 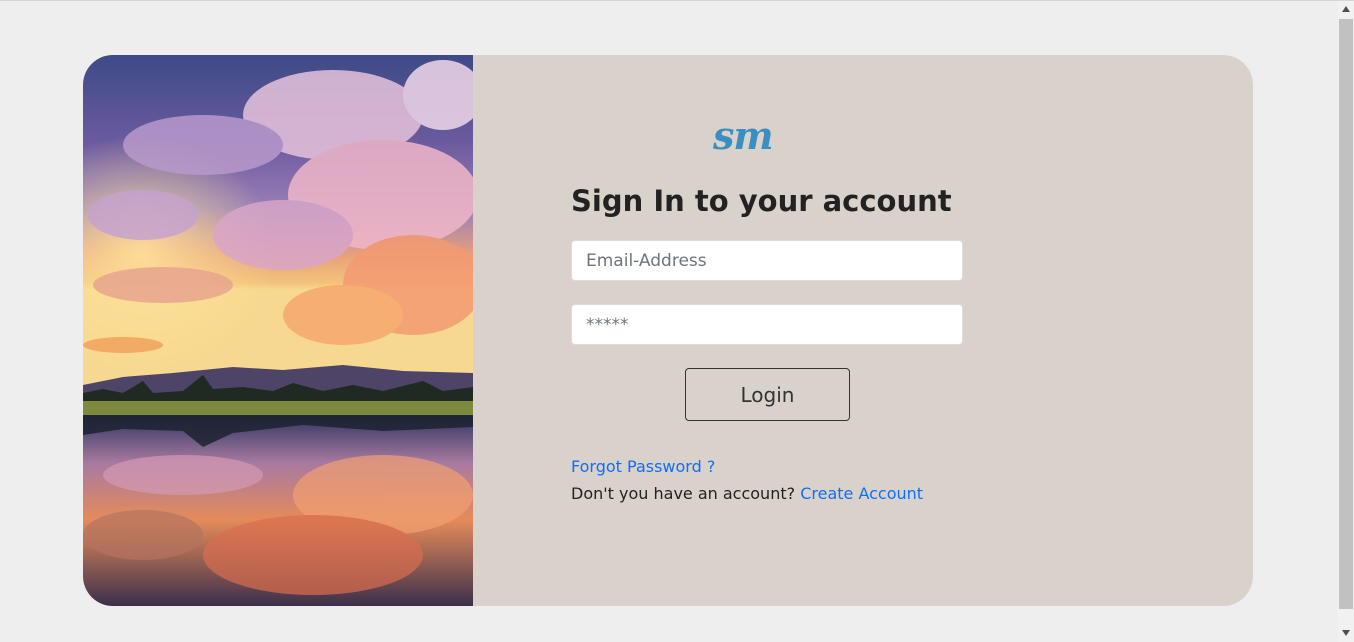 What do you see at coordinates (743, 135) in the screenshot?
I see `brand-logo: sm` at bounding box center [743, 135].